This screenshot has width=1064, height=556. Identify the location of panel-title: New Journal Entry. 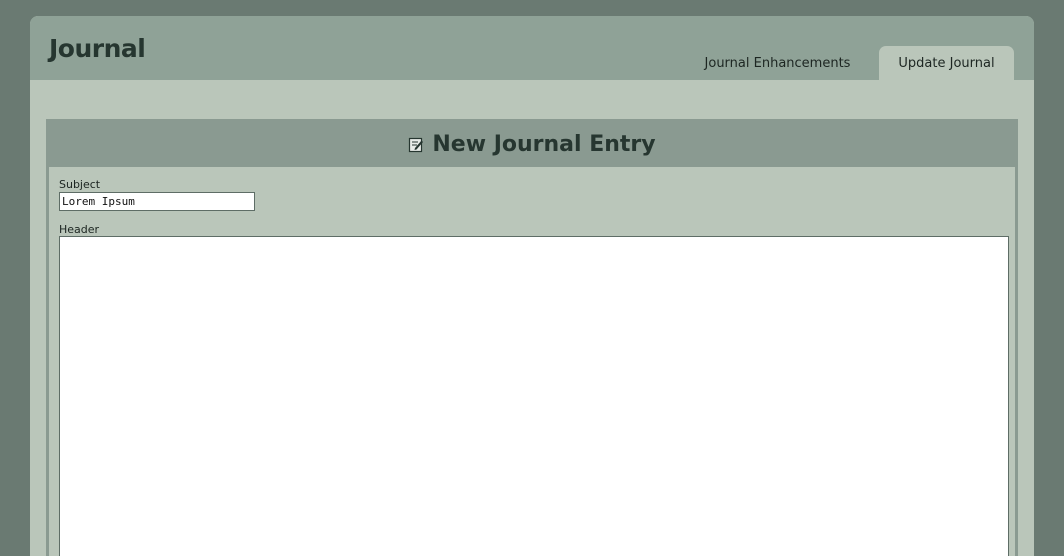
(544, 144).